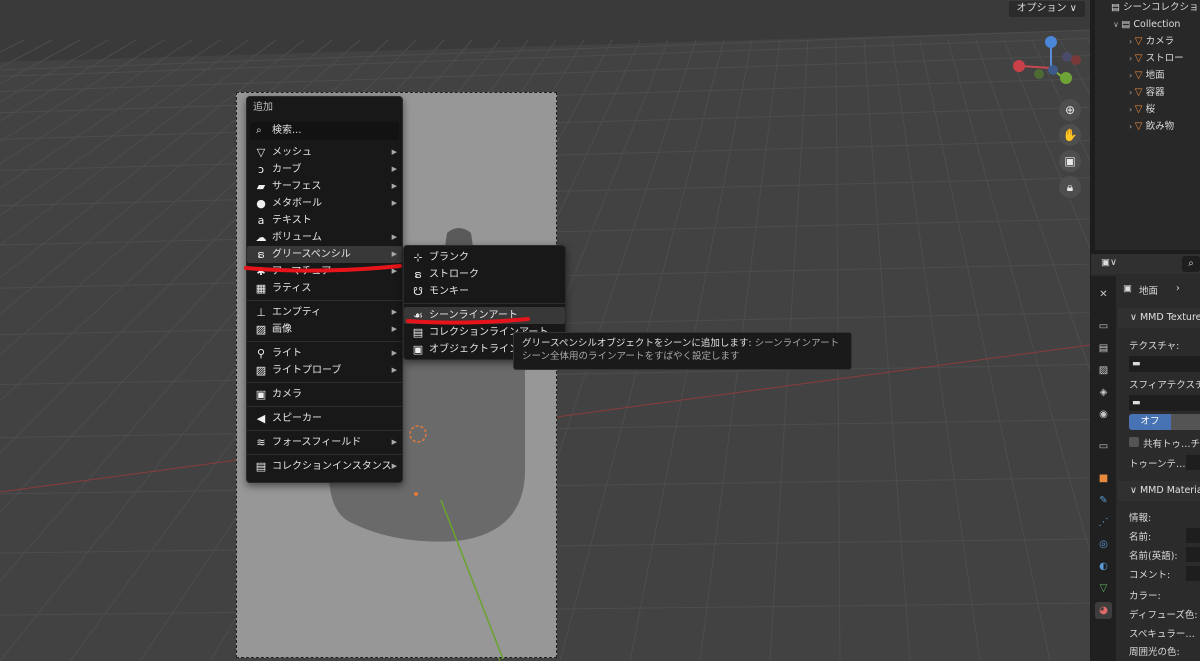 Image resolution: width=1200 pixels, height=661 pixels. I want to click on collection-icon: ▤, so click(1117, 7).